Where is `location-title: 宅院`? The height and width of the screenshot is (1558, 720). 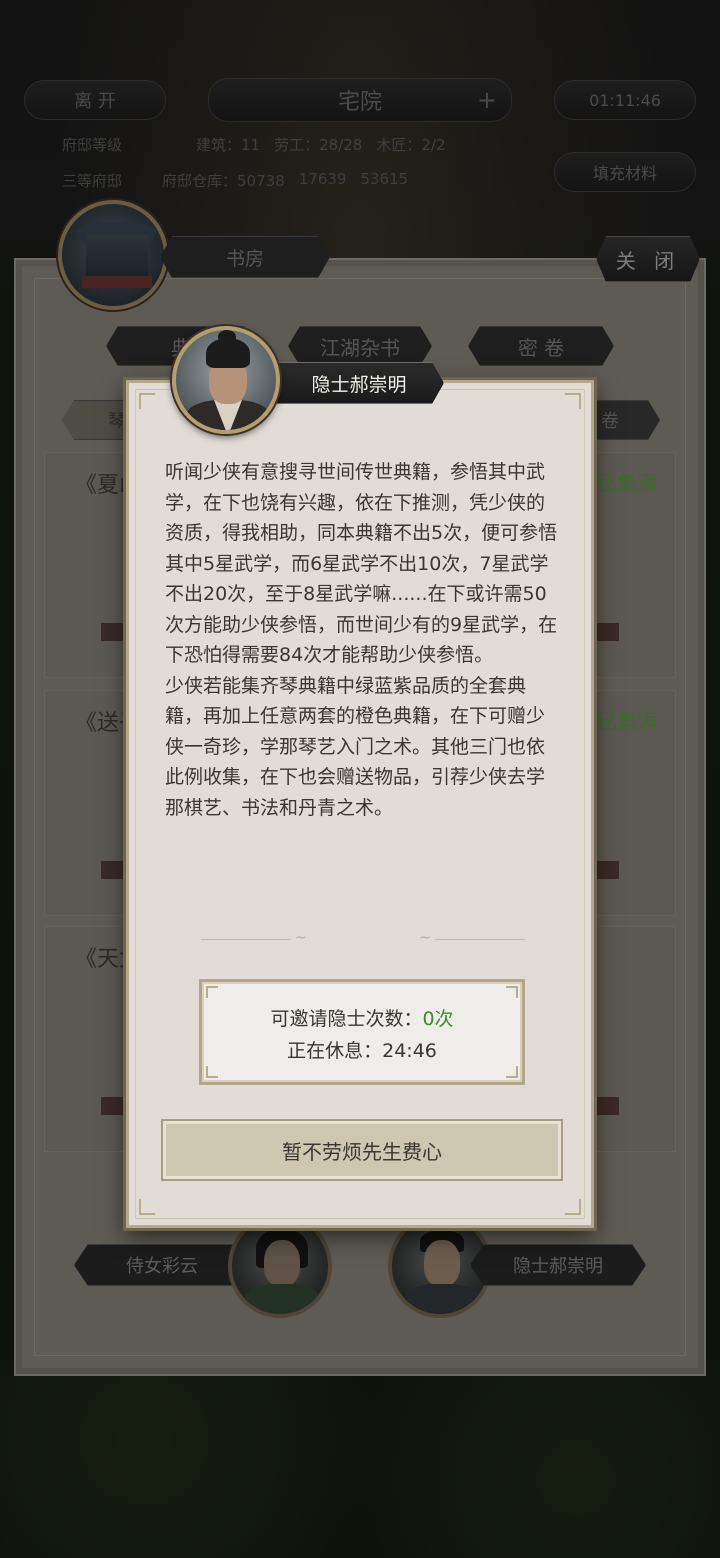 location-title: 宅院 is located at coordinates (359, 102).